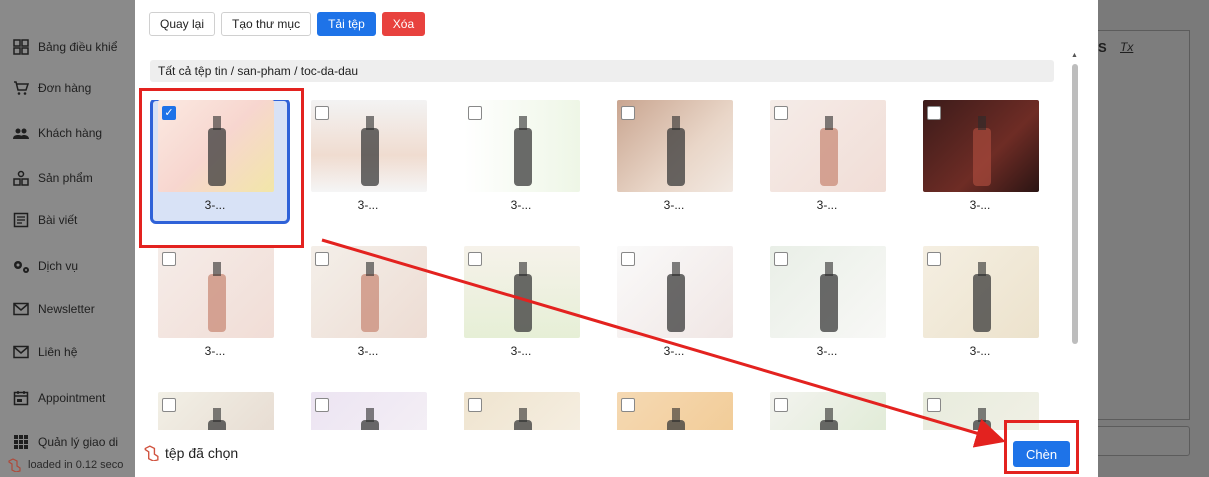 This screenshot has width=1209, height=477. What do you see at coordinates (78, 442) in the screenshot?
I see `sidebar-item-label: Quản lý giao di` at bounding box center [78, 442].